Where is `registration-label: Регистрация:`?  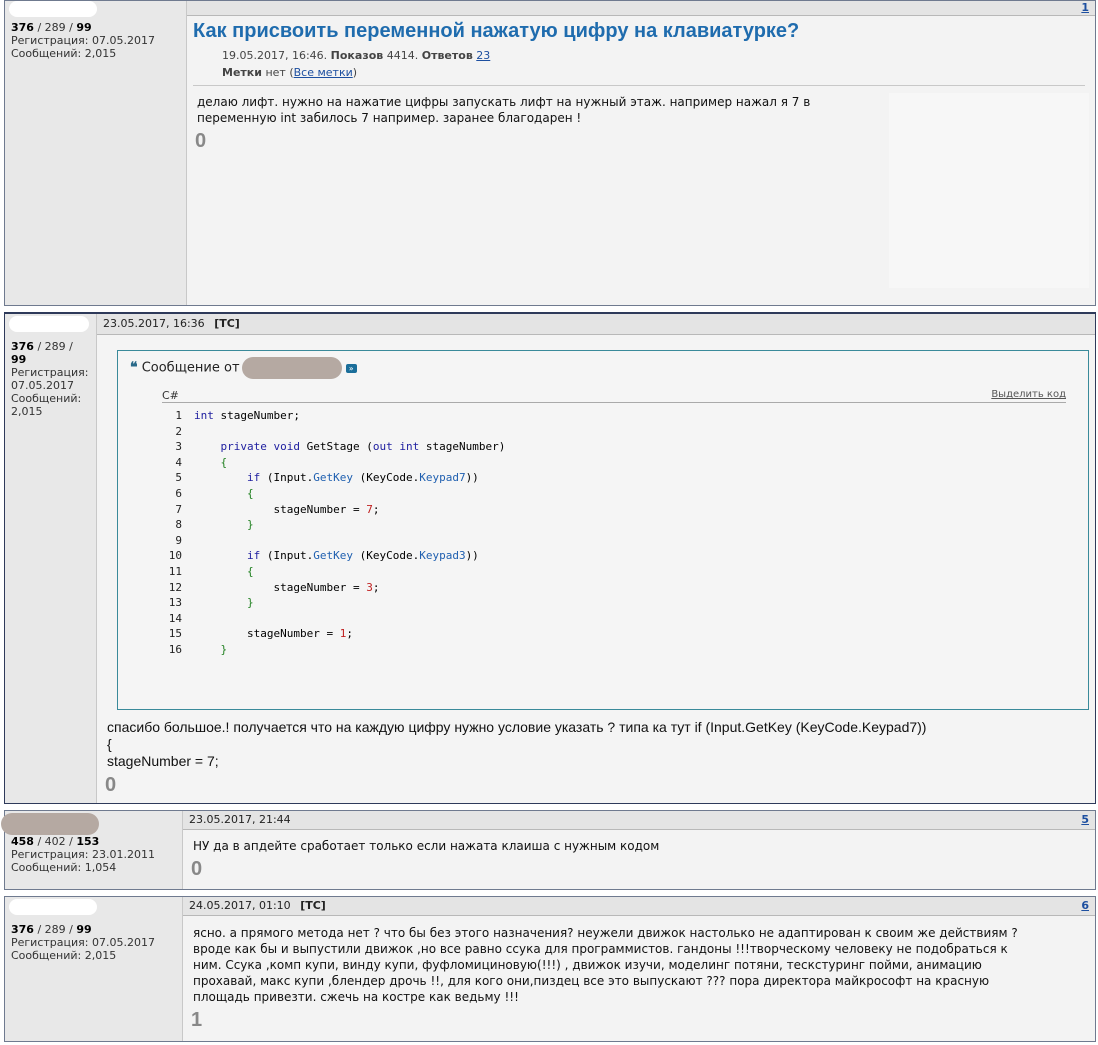 registration-label: Регистрация: is located at coordinates (50, 372).